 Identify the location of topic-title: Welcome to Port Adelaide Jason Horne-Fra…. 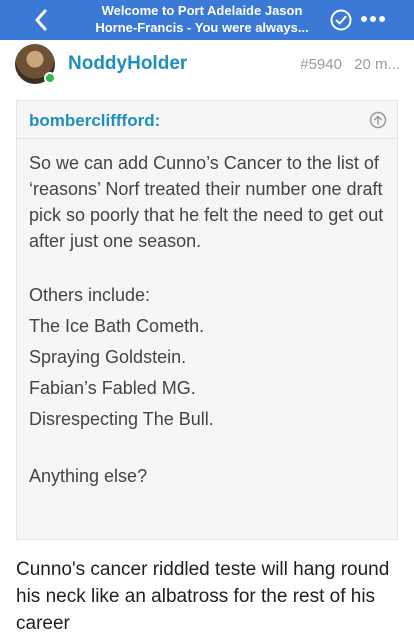
(202, 19).